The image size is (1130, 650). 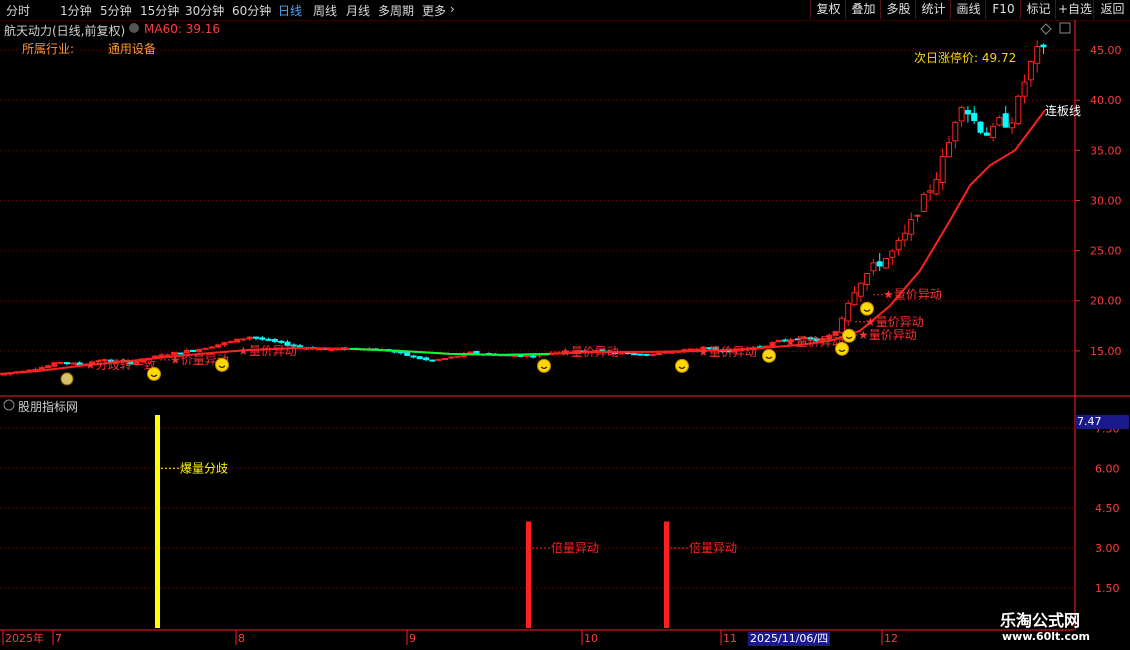 What do you see at coordinates (965, 57) in the screenshot?
I see `limit-up-price: 次日涨停价: 49.72` at bounding box center [965, 57].